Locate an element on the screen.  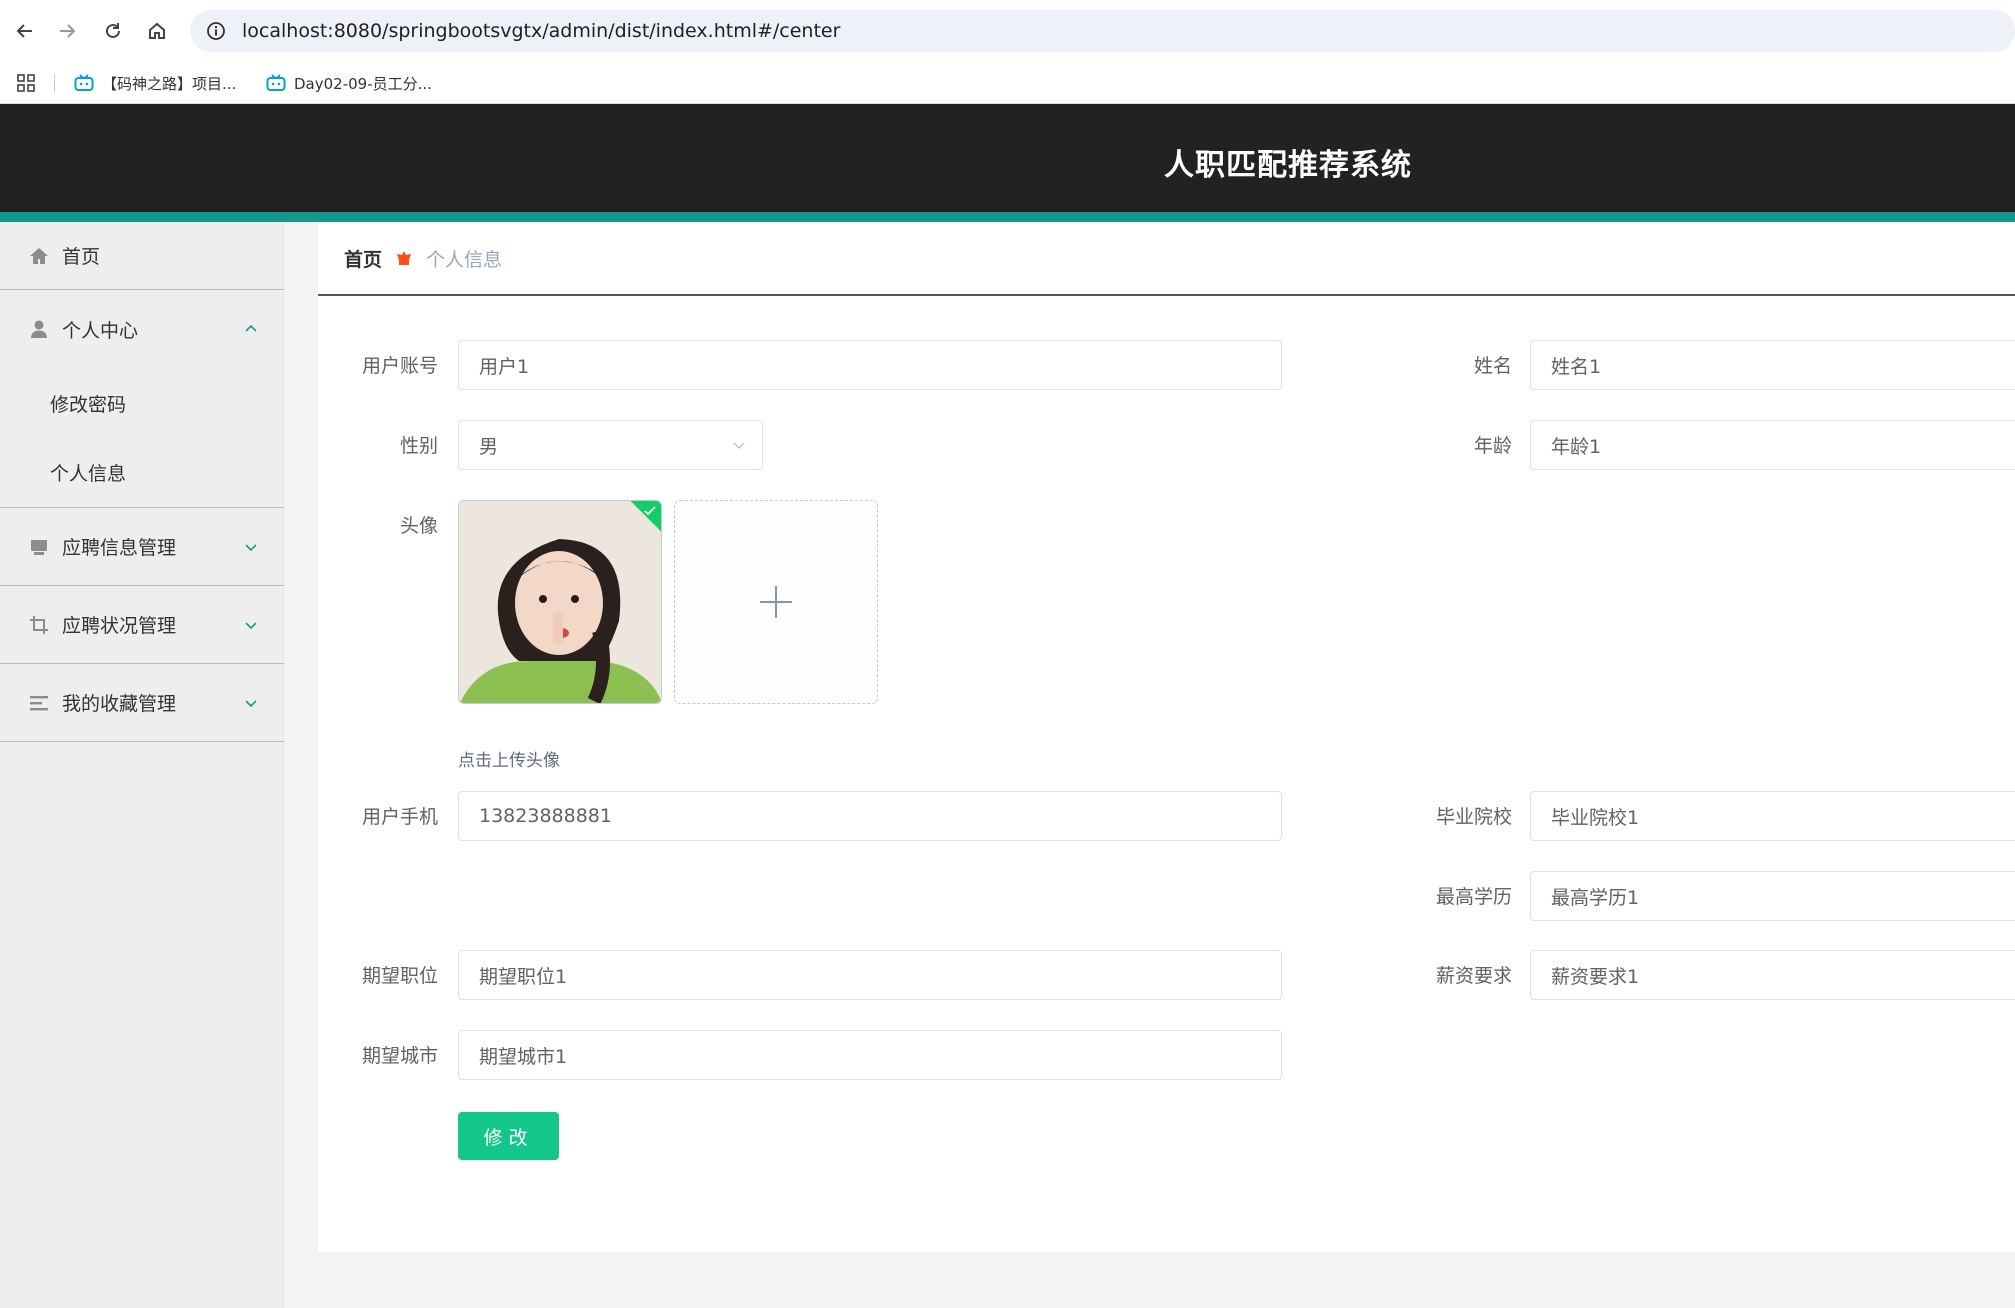
reload-icon is located at coordinates (113, 30).